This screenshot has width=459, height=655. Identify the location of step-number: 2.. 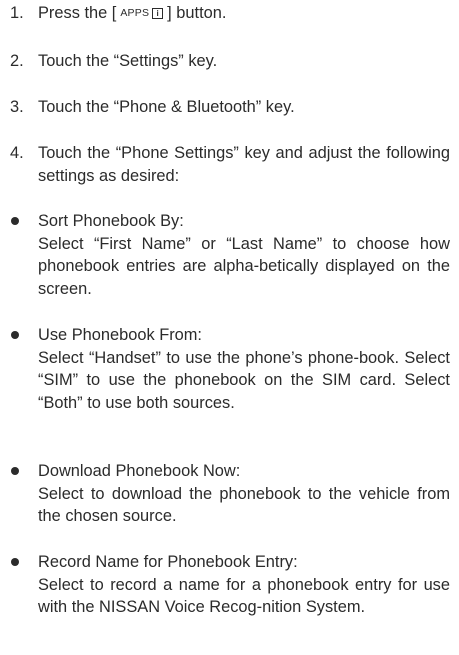
(17, 61).